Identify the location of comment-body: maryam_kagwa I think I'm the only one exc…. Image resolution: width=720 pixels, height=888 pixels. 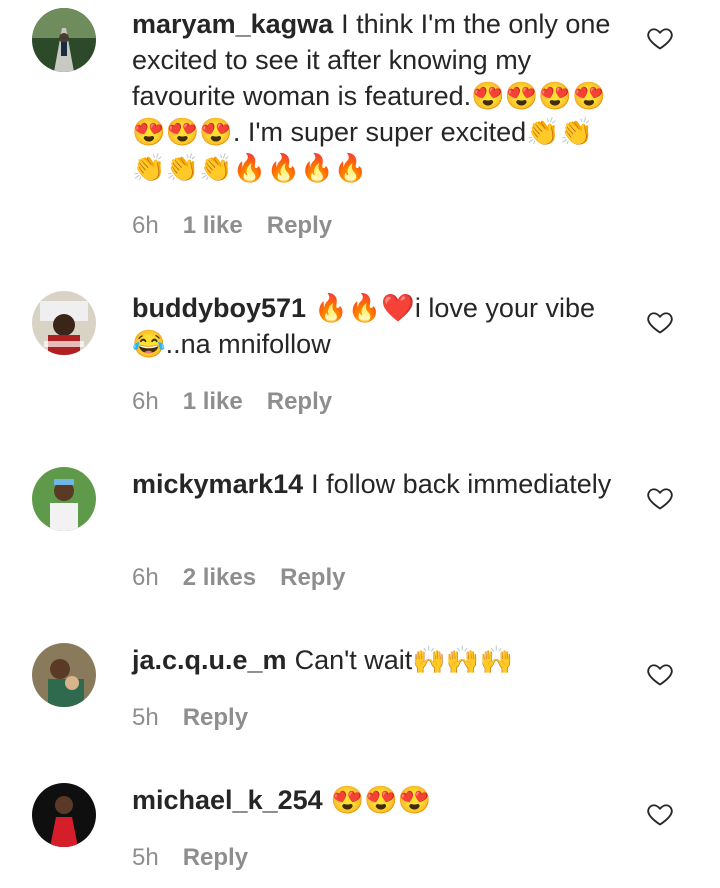
(377, 96).